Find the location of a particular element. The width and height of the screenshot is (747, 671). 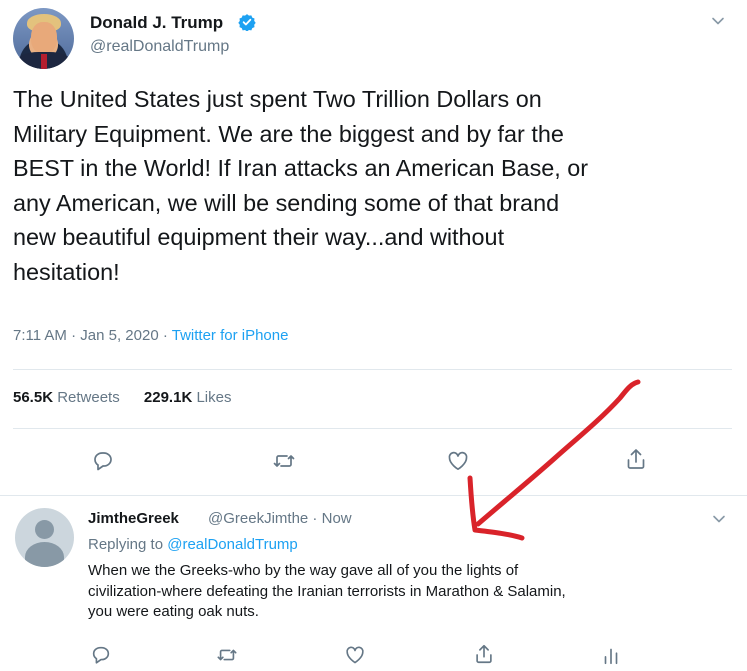

author-handle: @realDonaldTrump is located at coordinates (159, 47).